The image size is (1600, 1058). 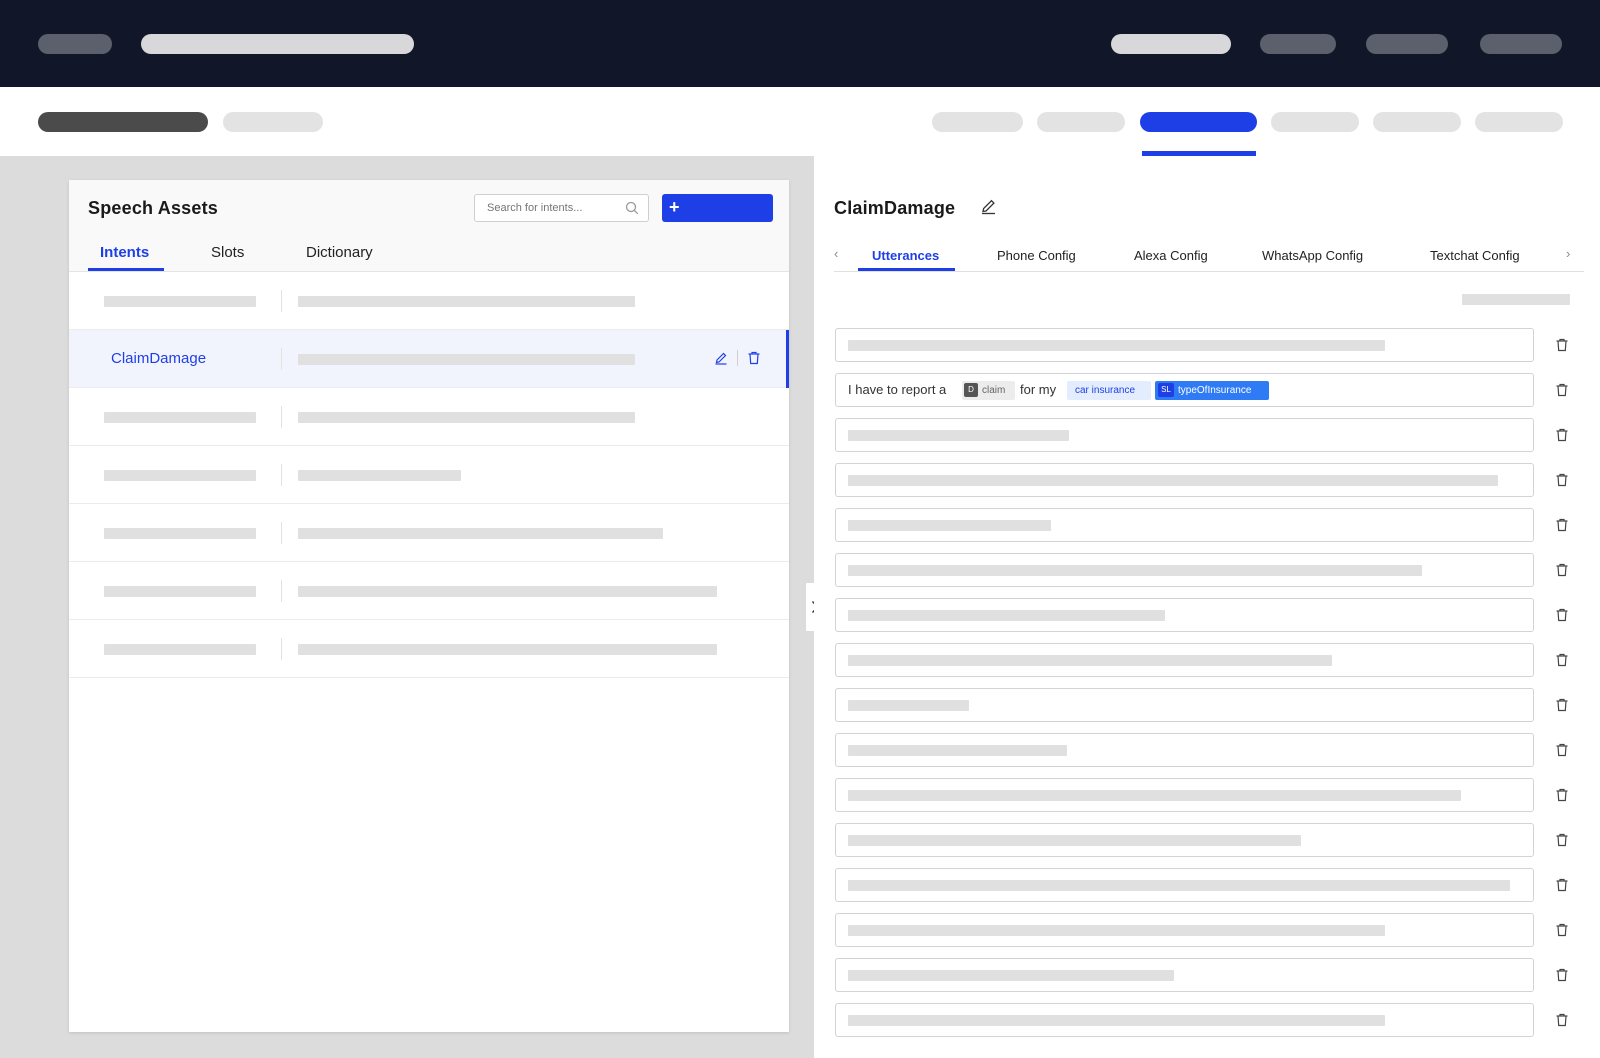 I want to click on search-input, so click(x=561, y=208).